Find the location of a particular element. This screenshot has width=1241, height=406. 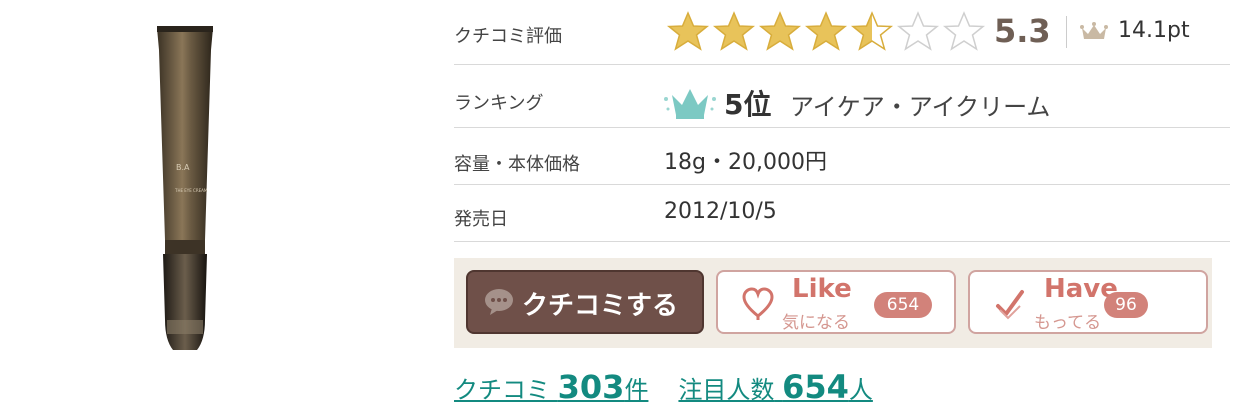

write-review-label: クチコミする is located at coordinates (600, 306).